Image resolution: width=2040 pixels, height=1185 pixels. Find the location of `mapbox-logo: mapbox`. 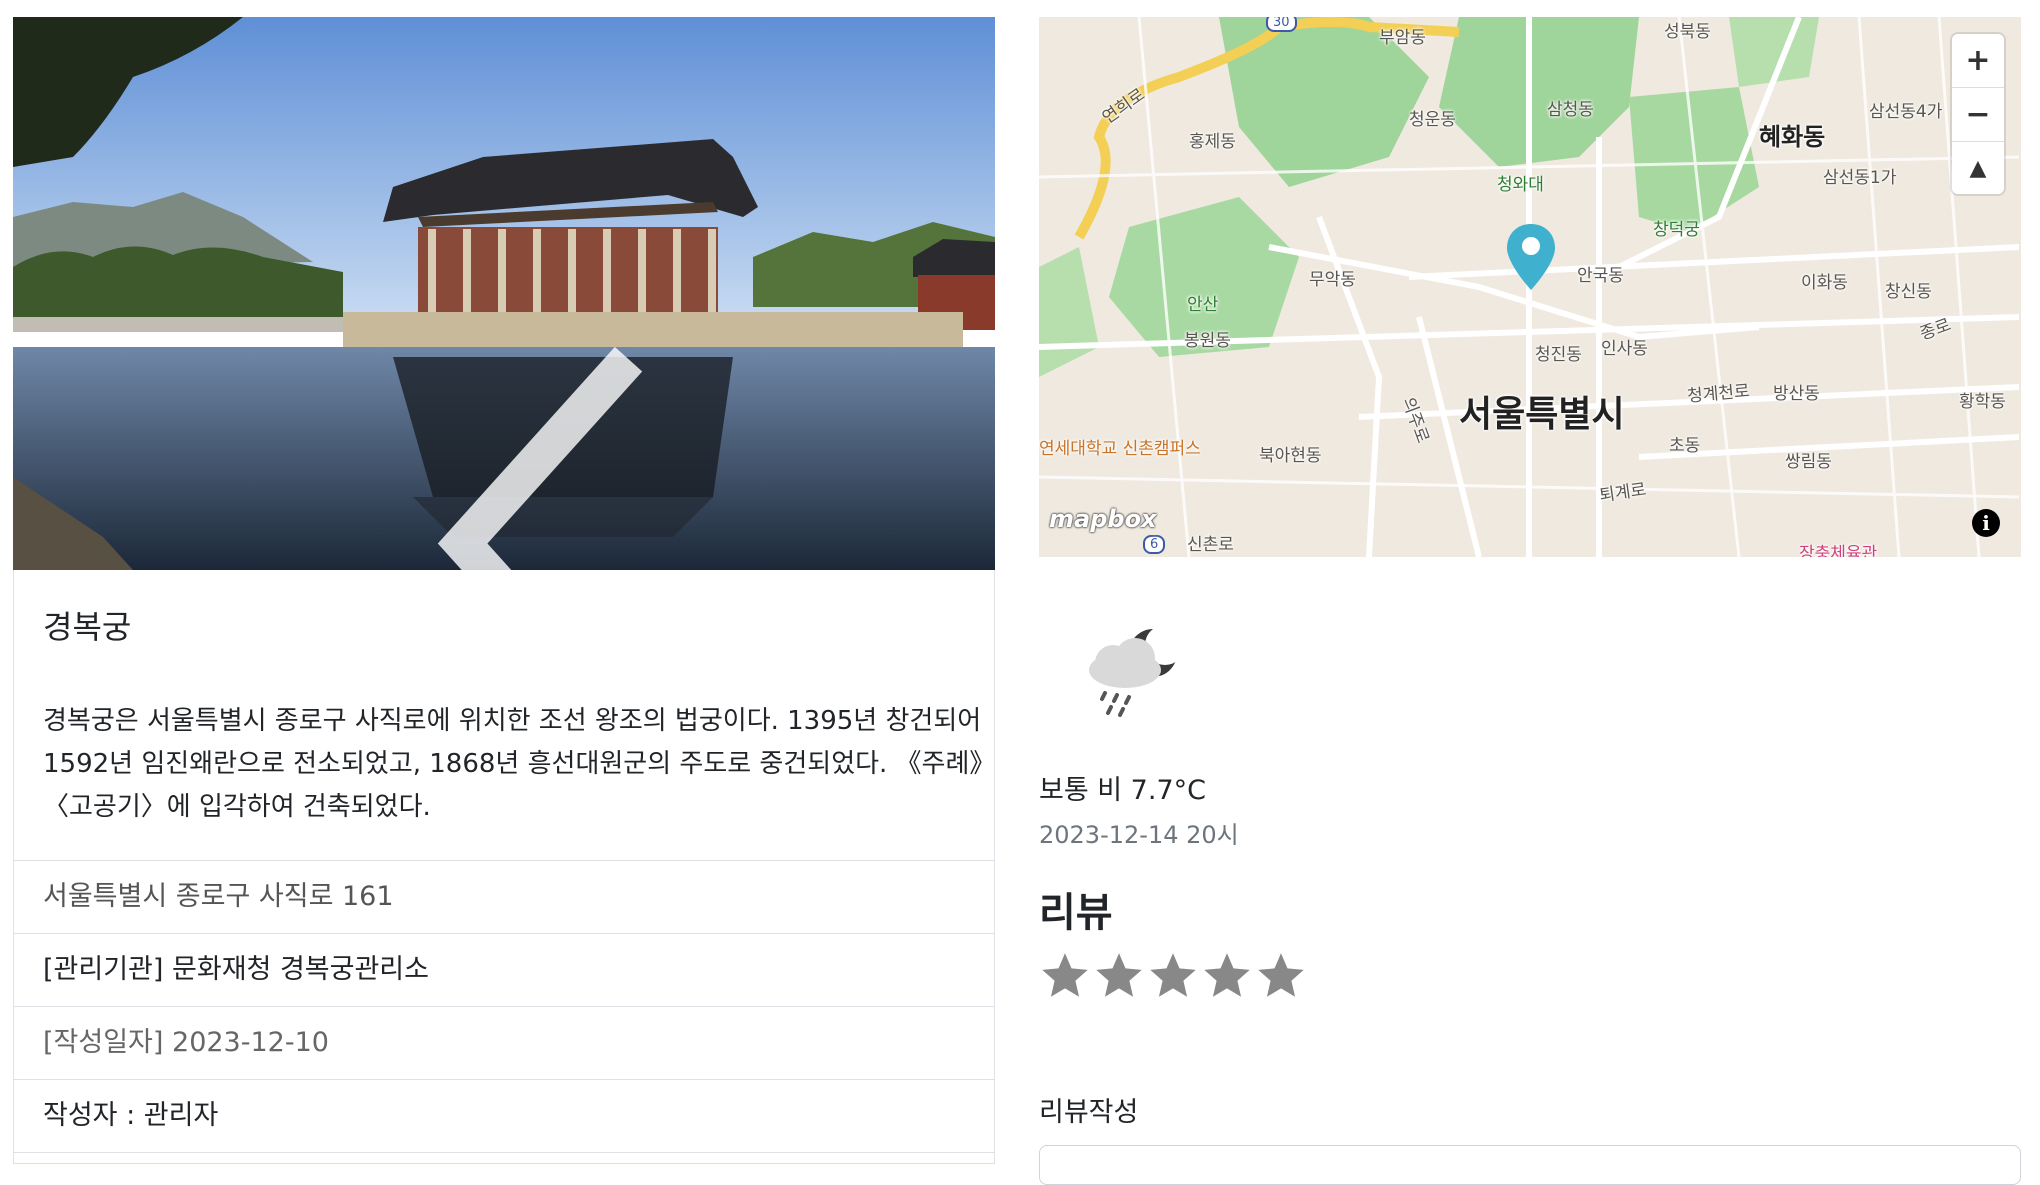

mapbox-logo: mapbox is located at coordinates (1103, 519).